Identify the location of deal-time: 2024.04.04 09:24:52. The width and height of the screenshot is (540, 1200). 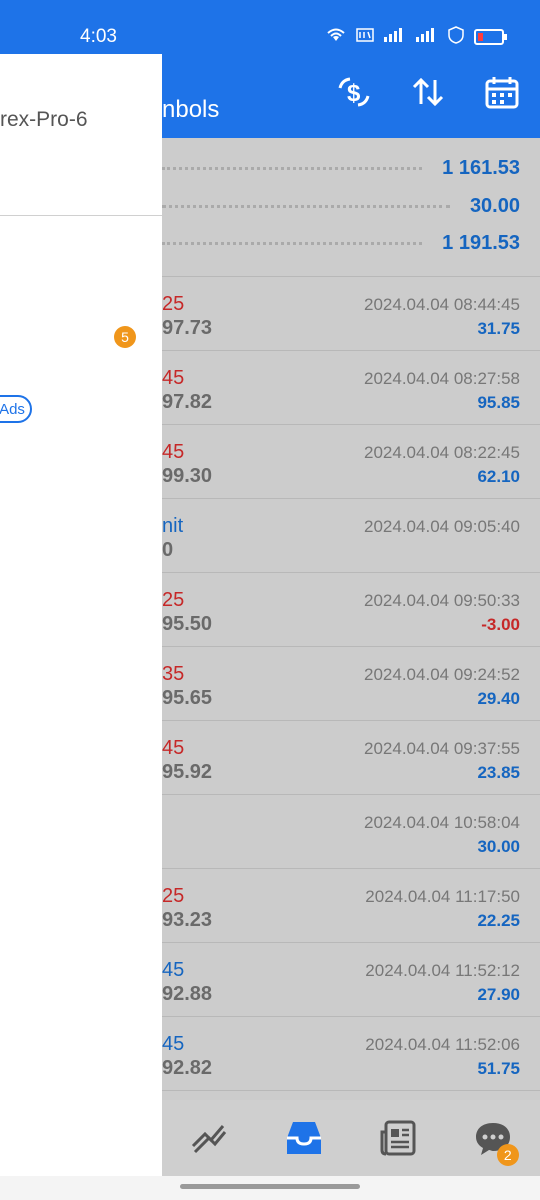
(442, 674).